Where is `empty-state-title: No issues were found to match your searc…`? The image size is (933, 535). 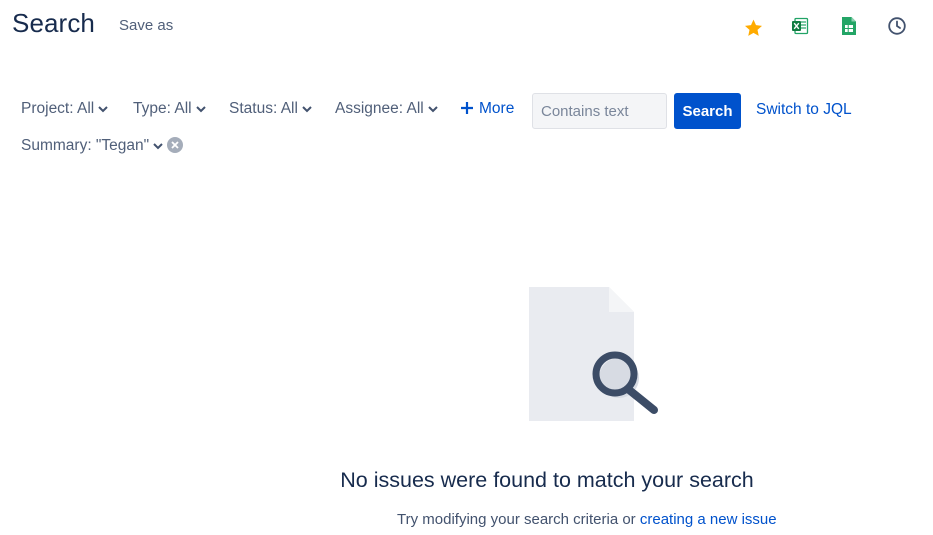
empty-state-title: No issues were found to match your searc… is located at coordinates (547, 480).